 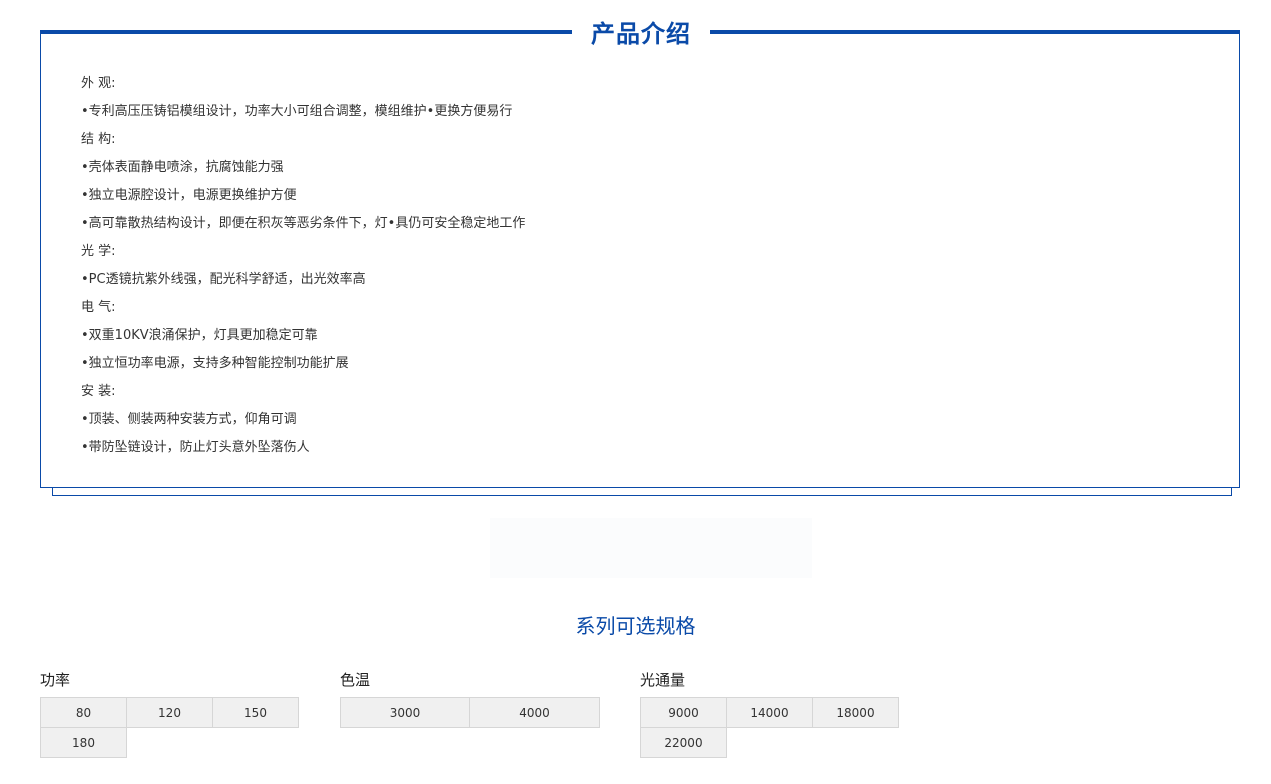 What do you see at coordinates (189, 419) in the screenshot?
I see `intro-line: •顶装、侧装两种安装方式，仰角可调` at bounding box center [189, 419].